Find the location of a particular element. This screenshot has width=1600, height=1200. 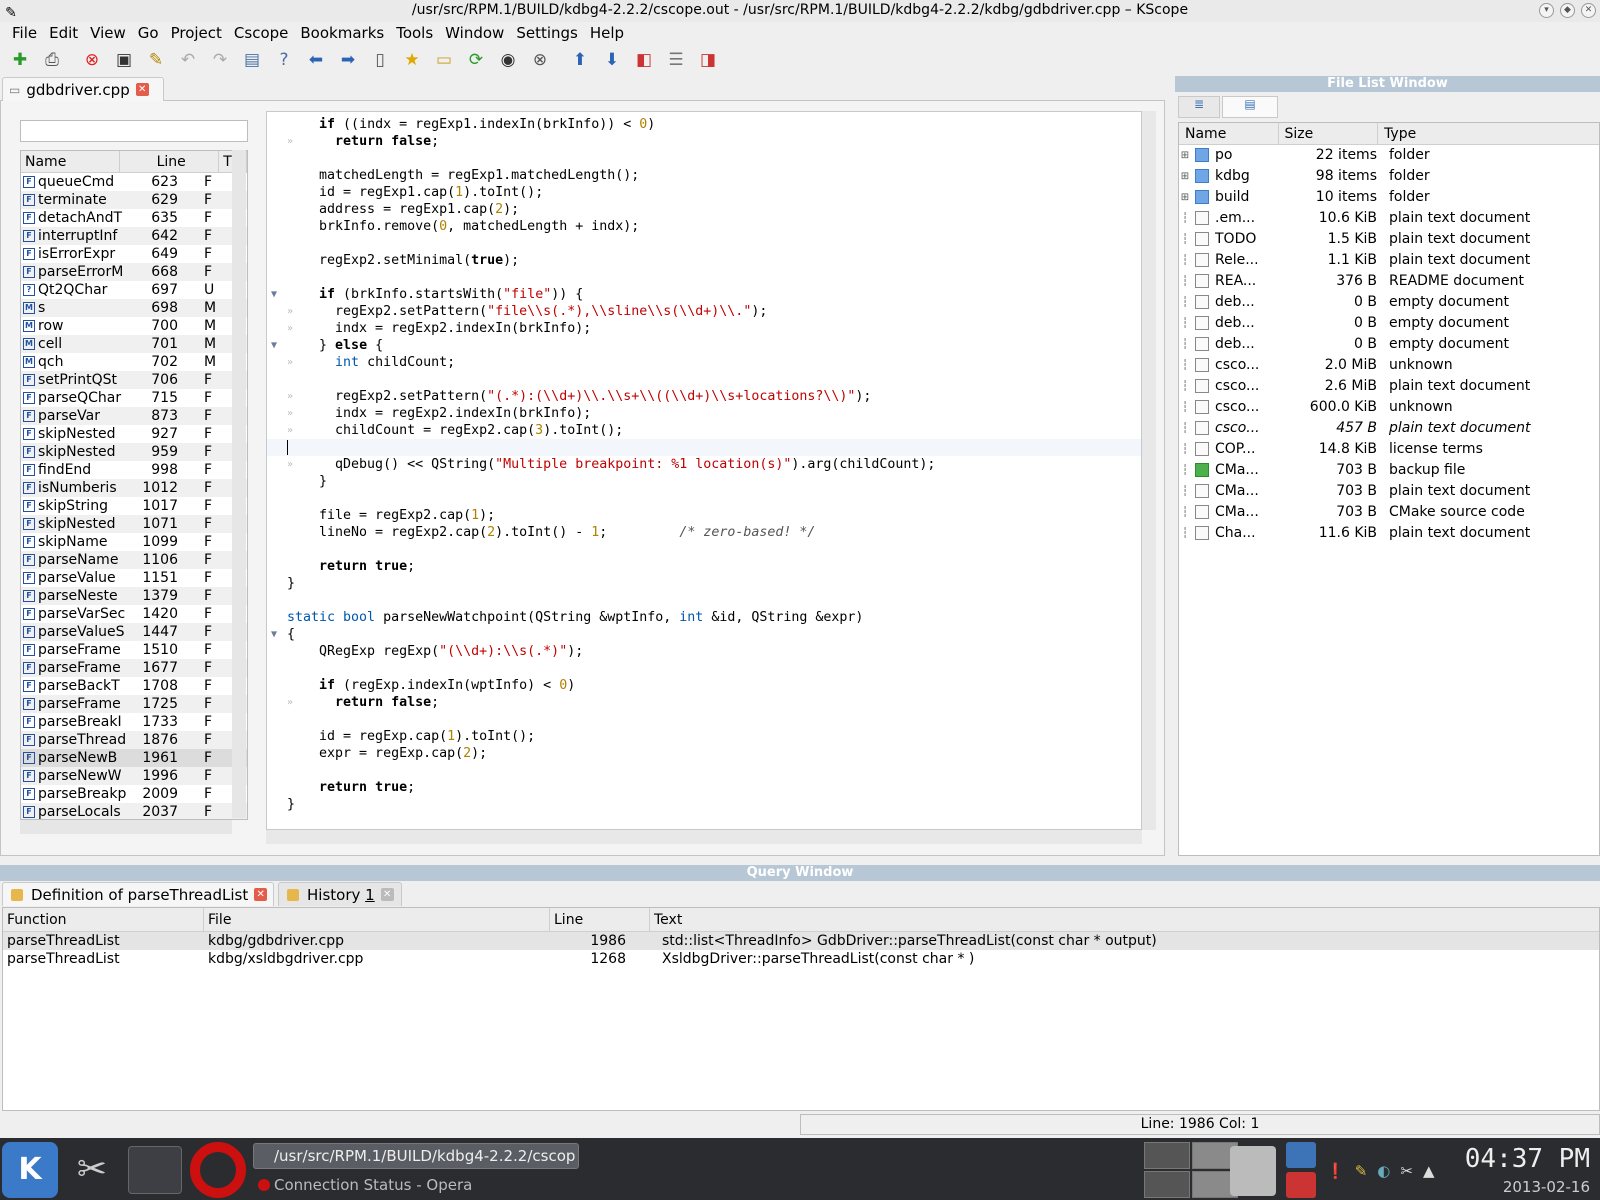

symbol-row: FparseNeste 1379 F is located at coordinates (134, 596).